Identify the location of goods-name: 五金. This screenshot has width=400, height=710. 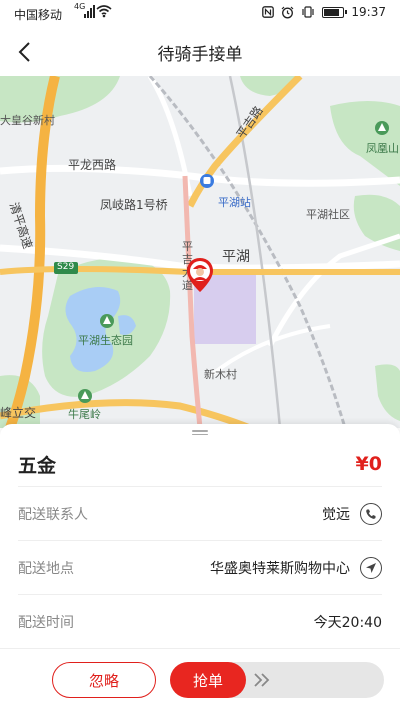
(37, 465).